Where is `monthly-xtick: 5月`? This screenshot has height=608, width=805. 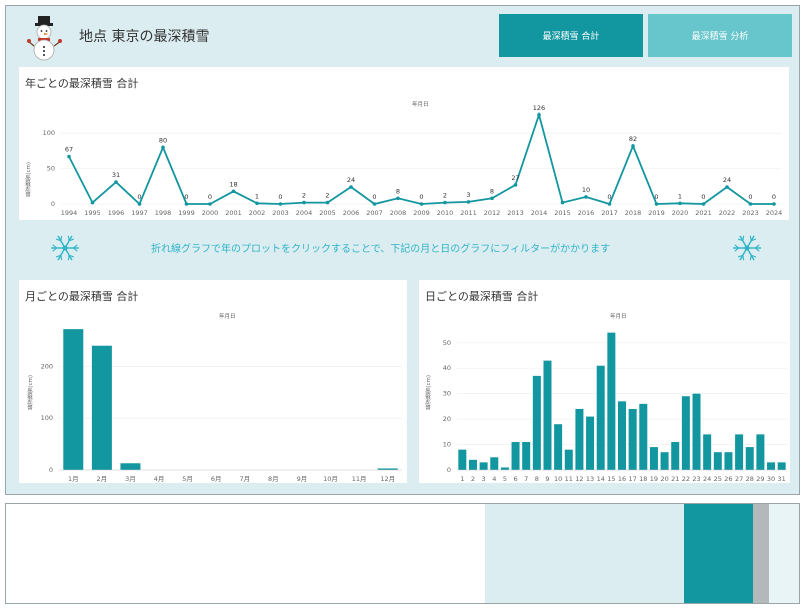
monthly-xtick: 5月 is located at coordinates (187, 479).